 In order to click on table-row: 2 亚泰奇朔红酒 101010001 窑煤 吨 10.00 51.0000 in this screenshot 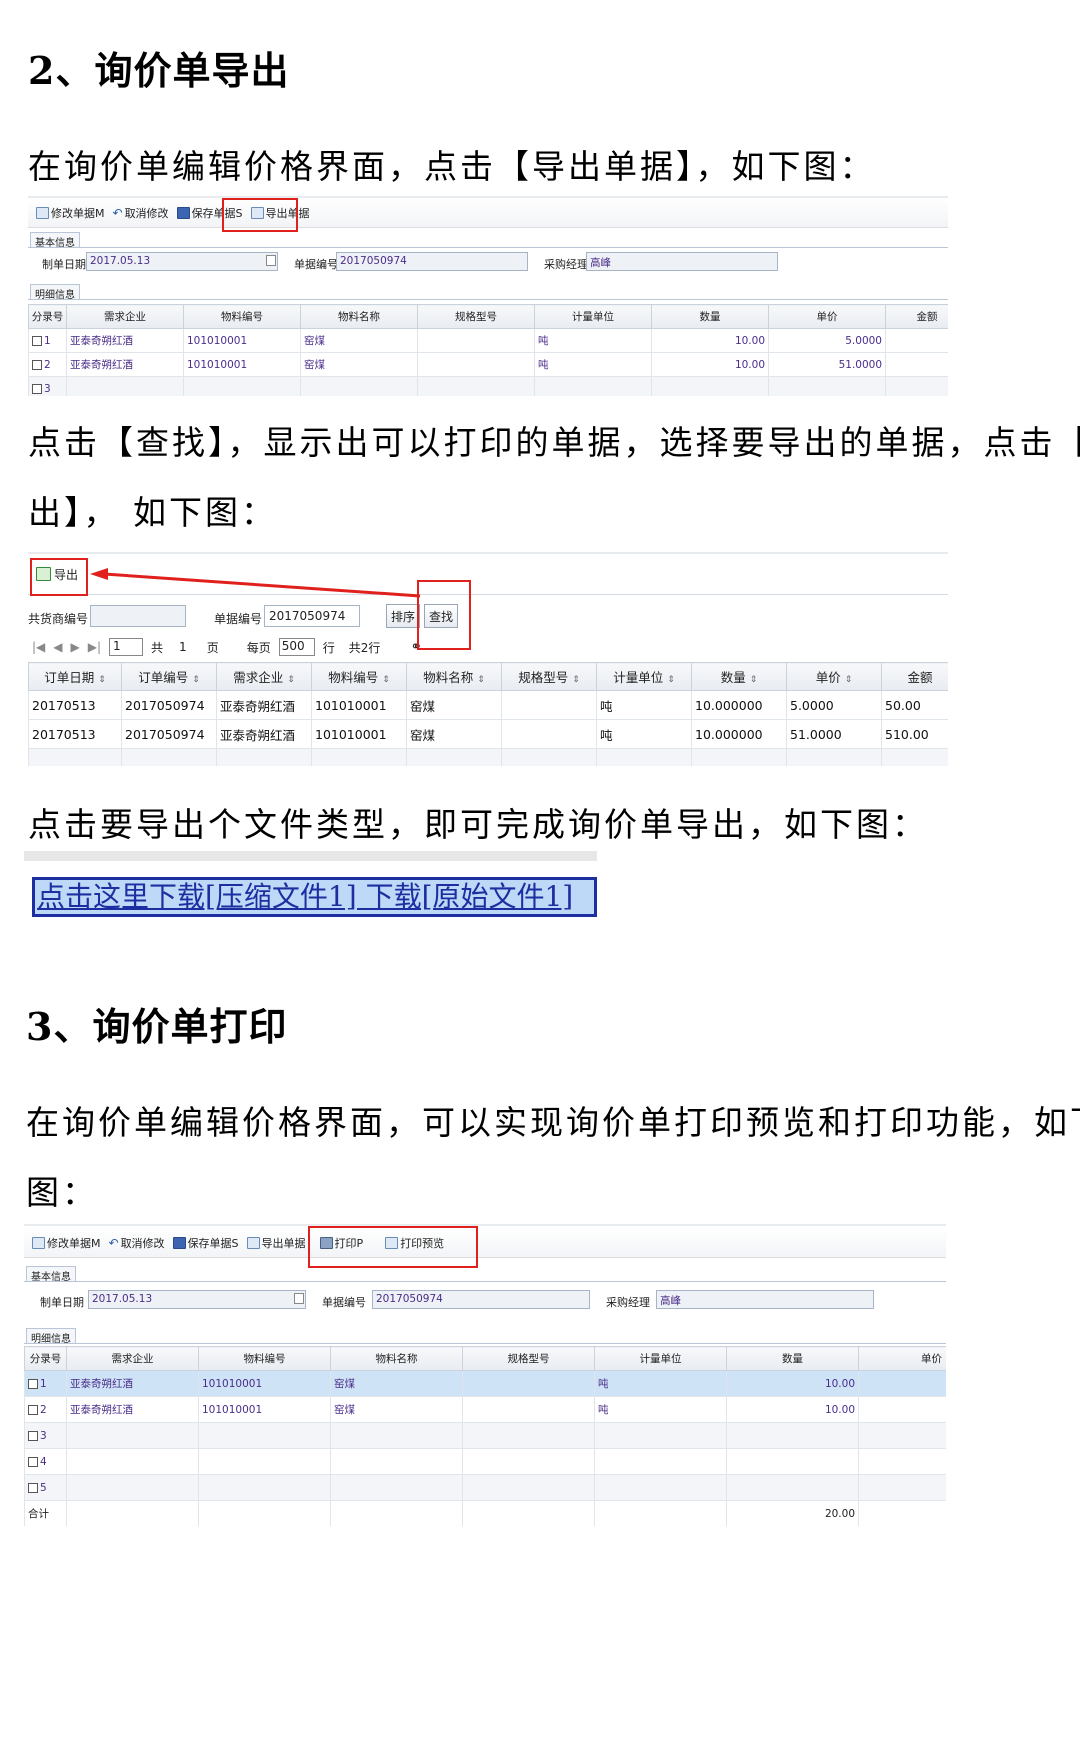, I will do `click(488, 364)`.